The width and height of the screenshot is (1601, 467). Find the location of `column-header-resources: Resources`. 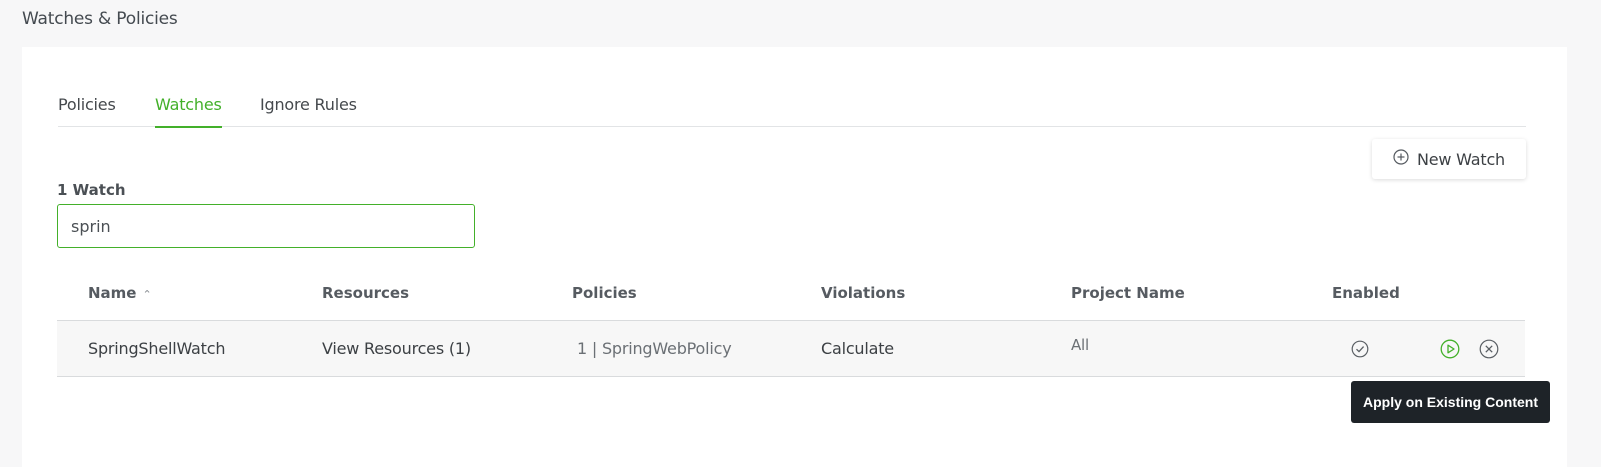

column-header-resources: Resources is located at coordinates (366, 293).